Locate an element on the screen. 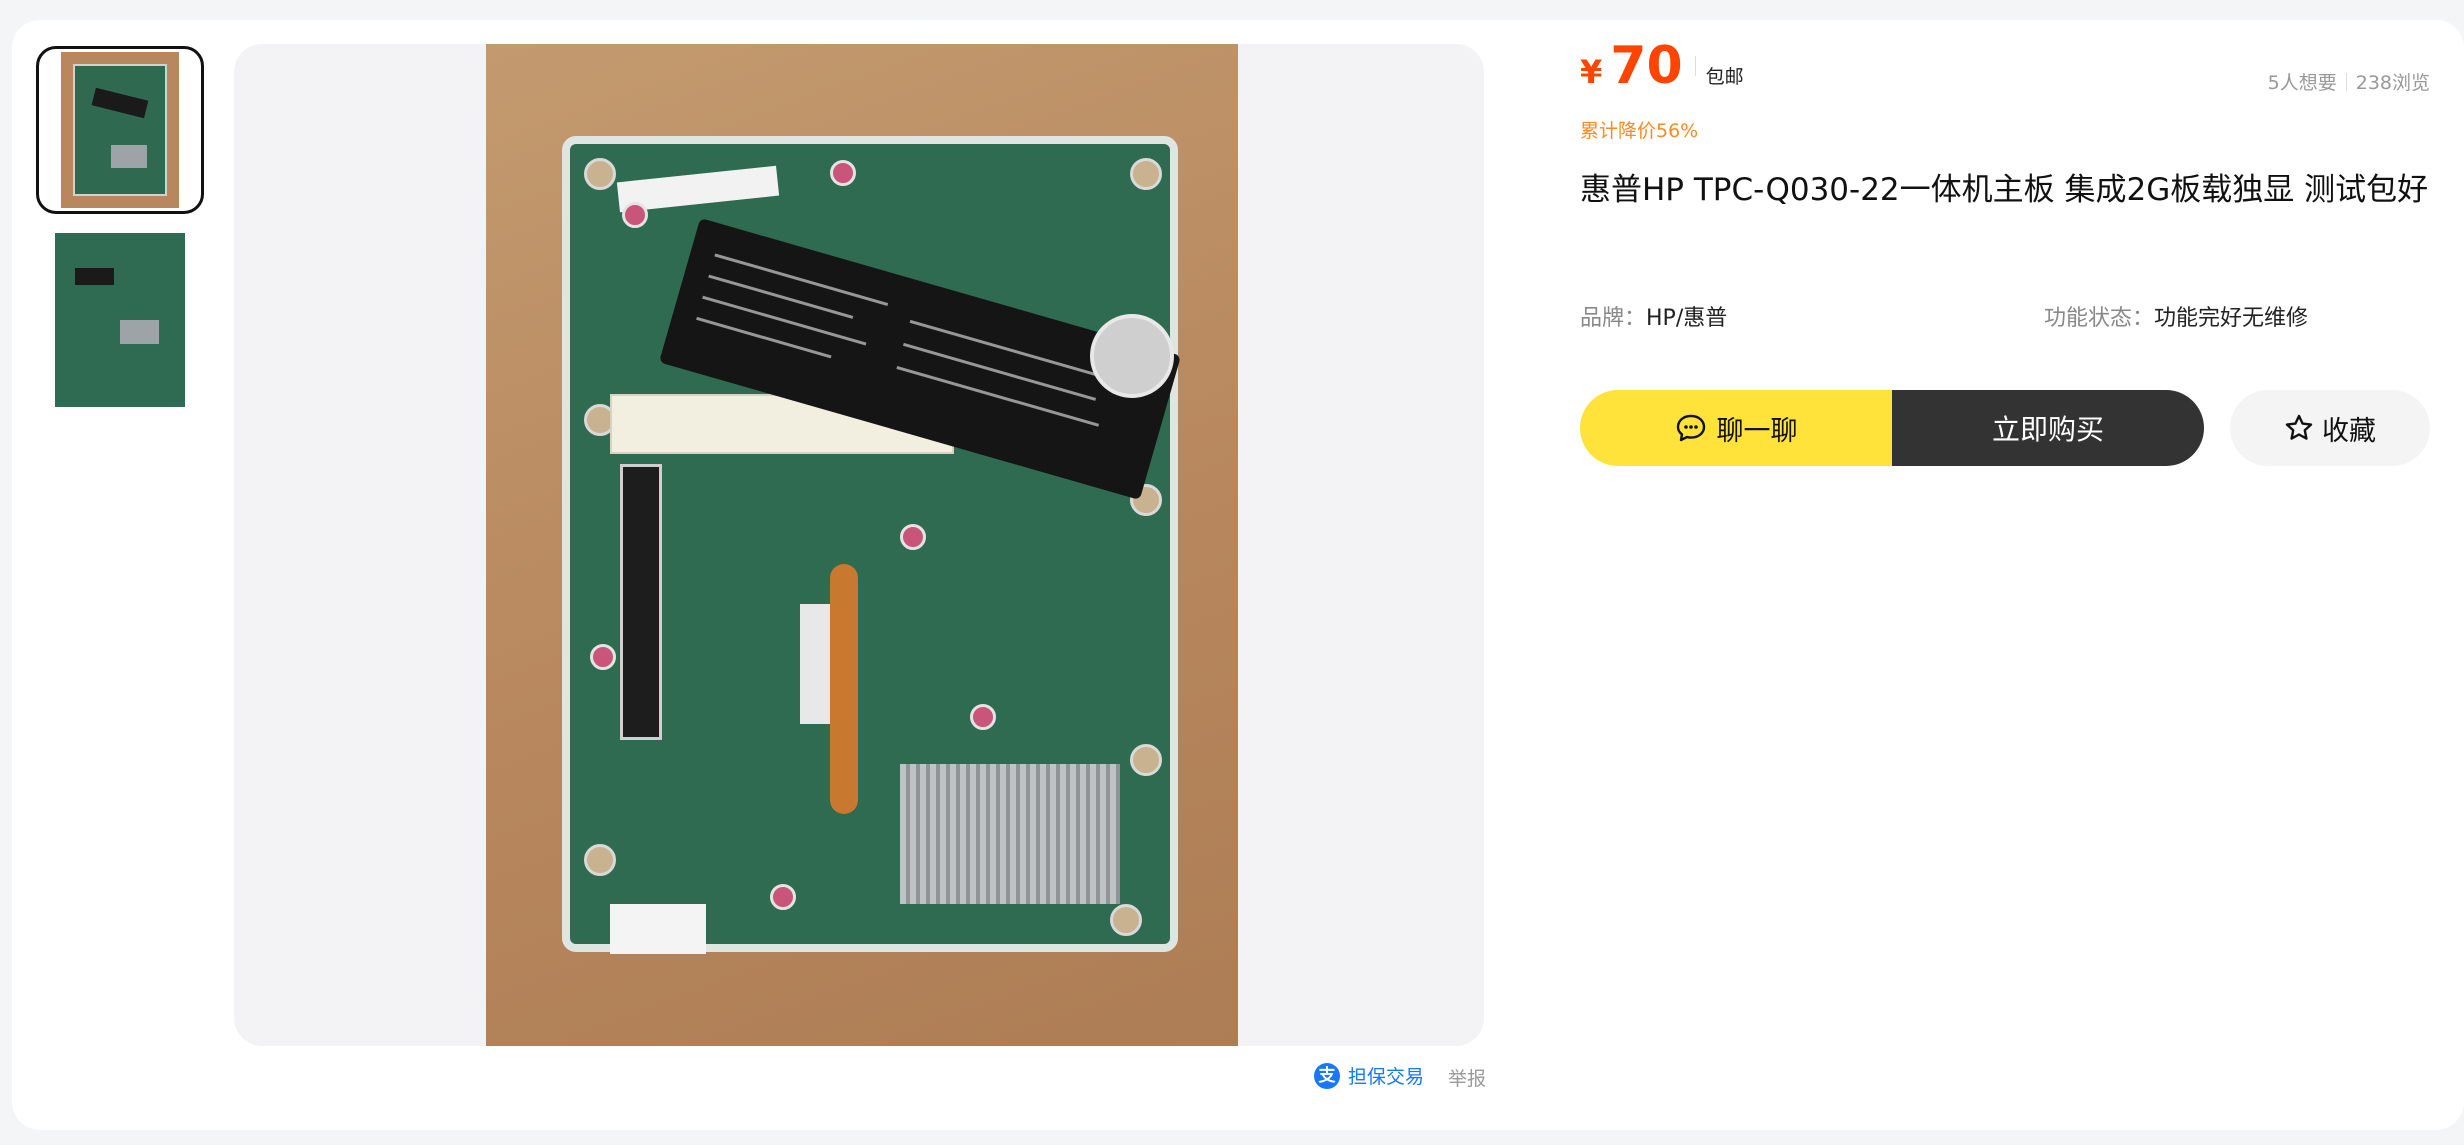 The width and height of the screenshot is (2464, 1145). star-icon is located at coordinates (2299, 427).